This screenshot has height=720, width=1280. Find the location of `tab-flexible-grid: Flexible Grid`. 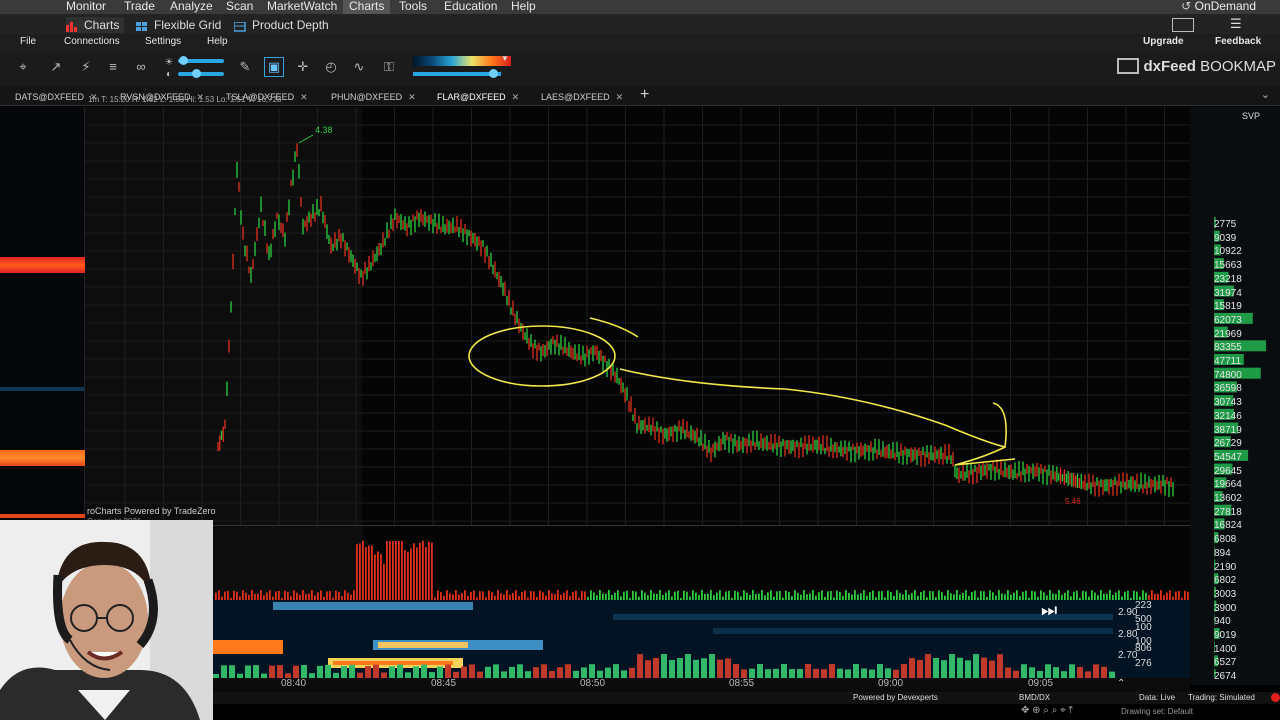

tab-flexible-grid: Flexible Grid is located at coordinates (178, 25).